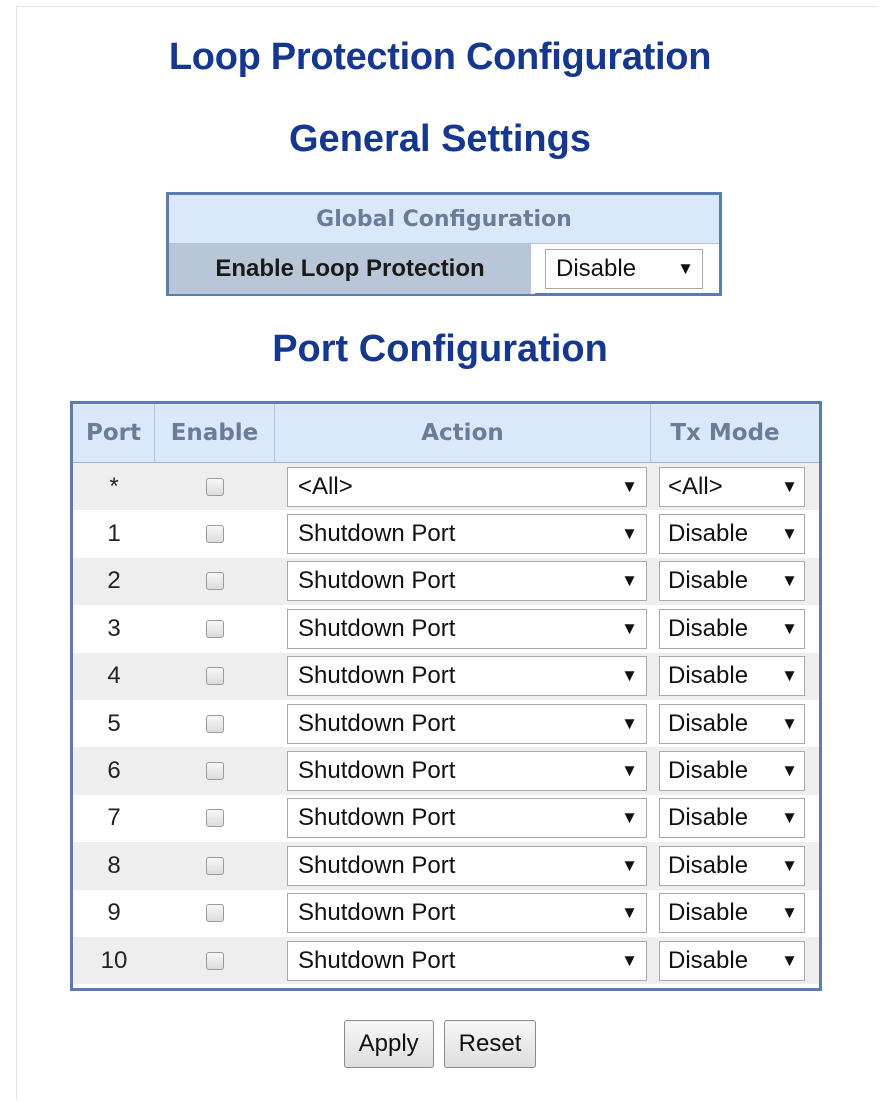  I want to click on port-cell: 3, so click(114, 628).